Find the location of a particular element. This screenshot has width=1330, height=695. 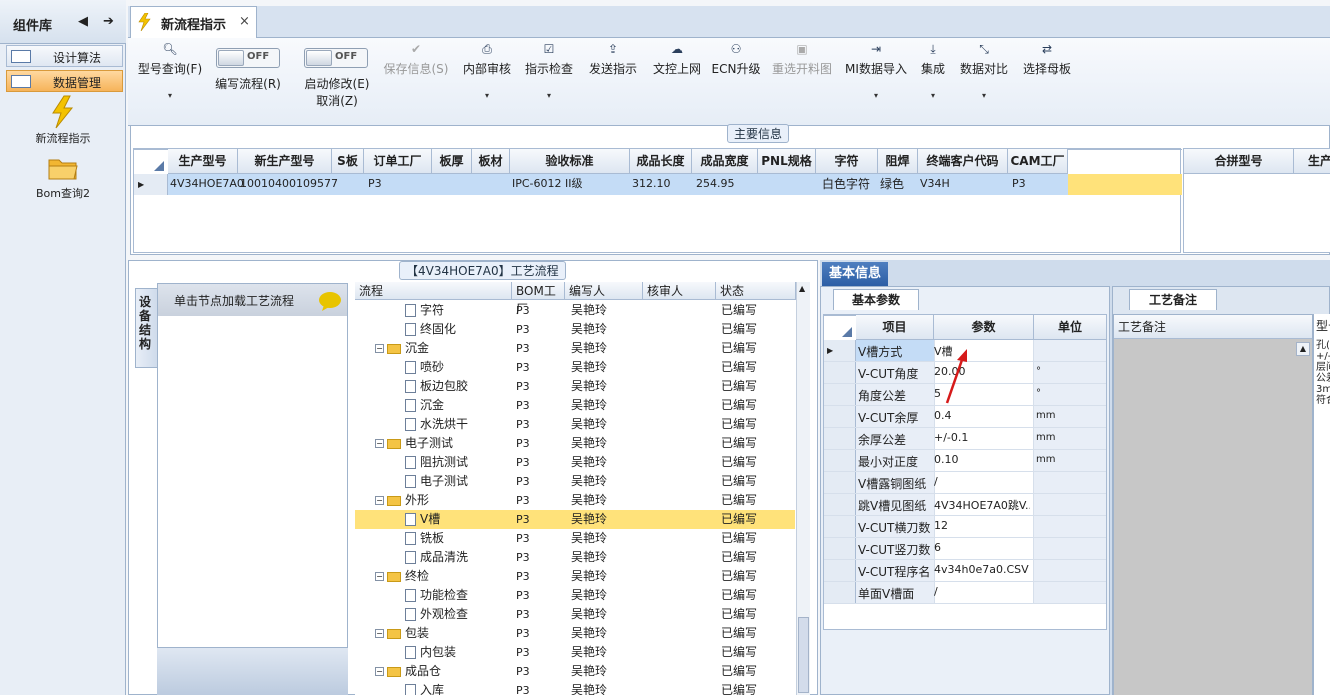

col-header: 编写人 is located at coordinates (604, 291).